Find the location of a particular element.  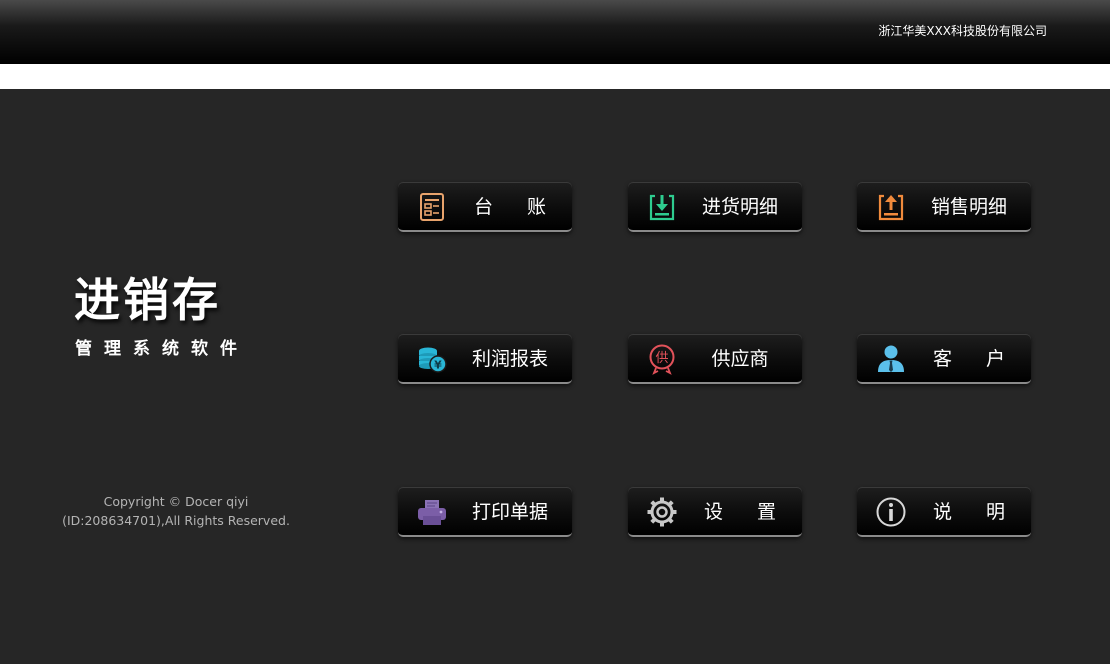

supplier-badge-icon: 供 is located at coordinates (662, 359).